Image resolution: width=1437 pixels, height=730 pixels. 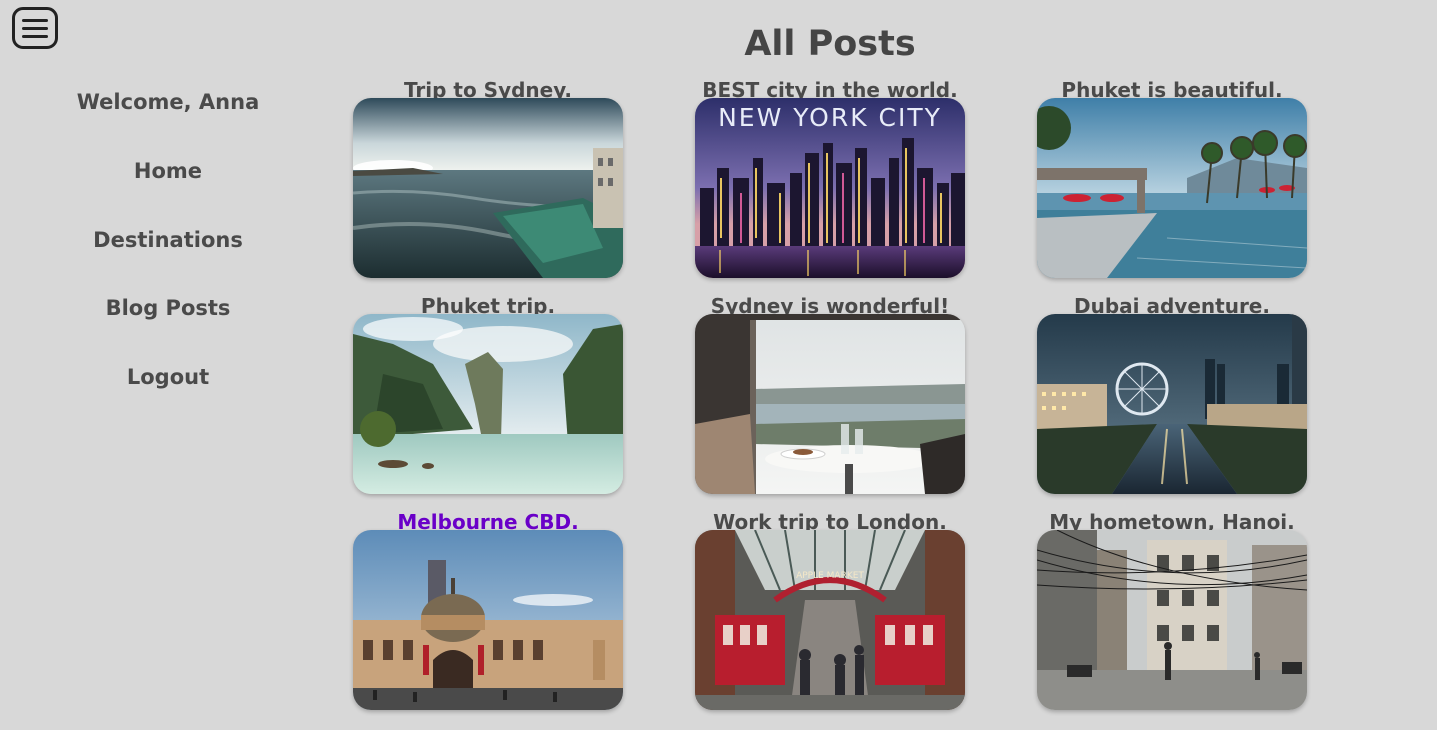 I want to click on post-thumbnail-new-york-skyline: NEW YORK CITY, so click(x=830, y=188).